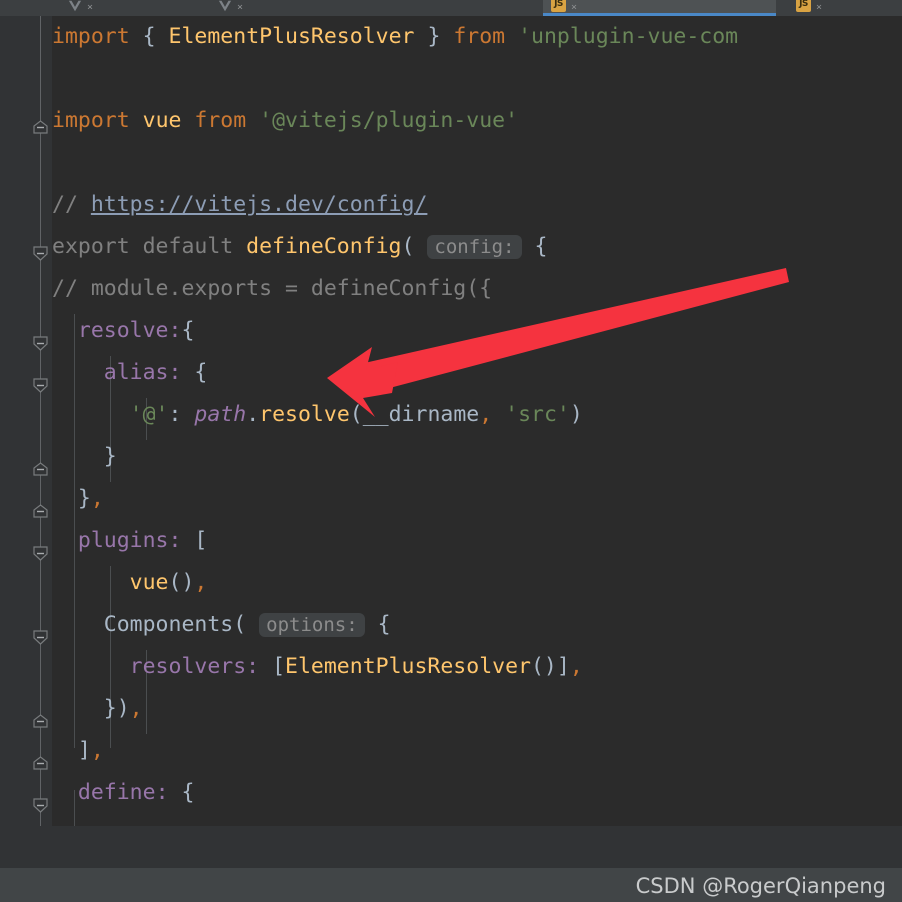 Image resolution: width=902 pixels, height=902 pixels. I want to click on code-token: import, so click(91, 36).